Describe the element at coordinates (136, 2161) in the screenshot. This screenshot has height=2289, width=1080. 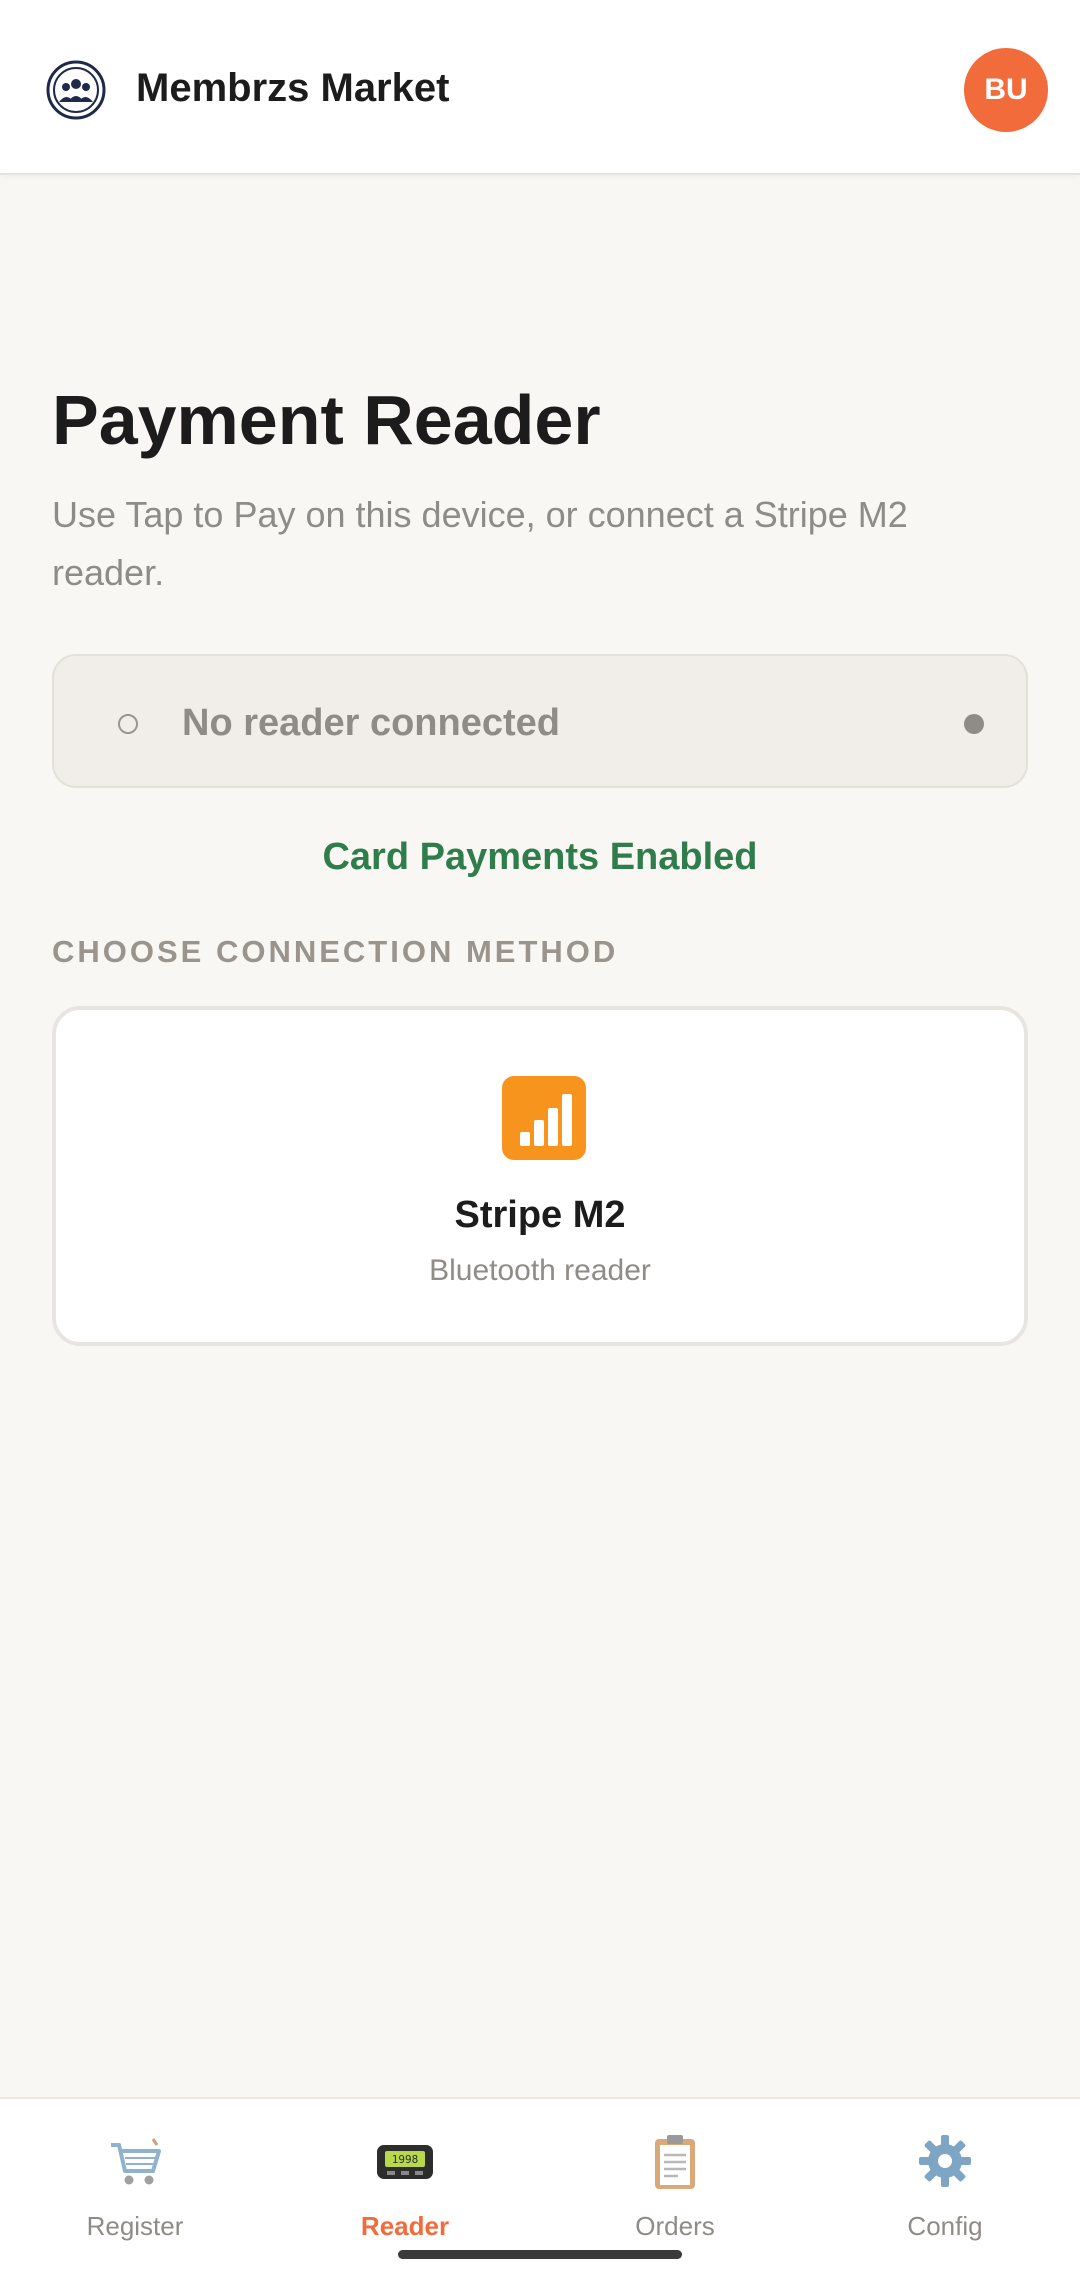
I see `cart-icon` at that location.